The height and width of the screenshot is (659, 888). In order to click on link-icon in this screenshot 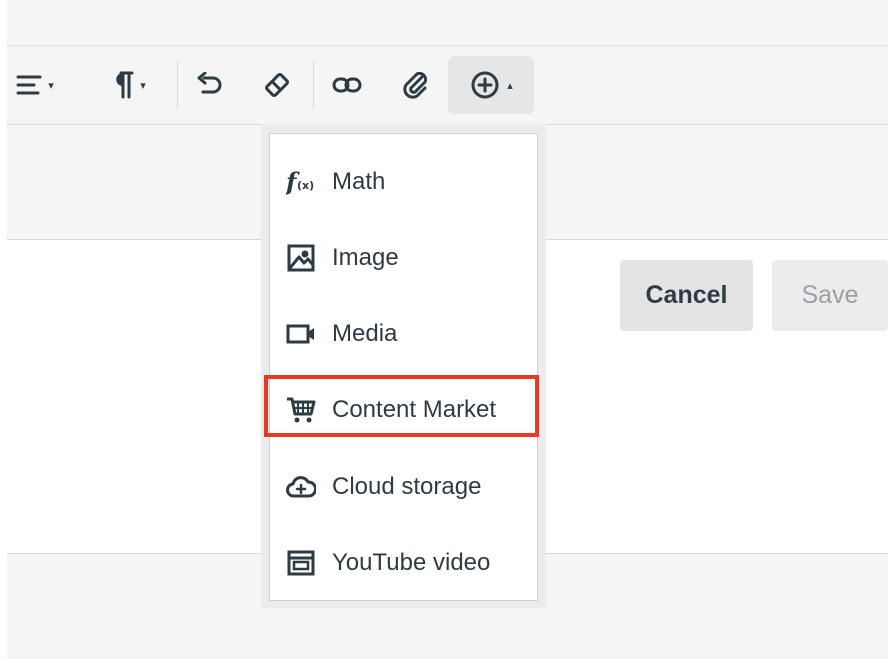, I will do `click(347, 85)`.